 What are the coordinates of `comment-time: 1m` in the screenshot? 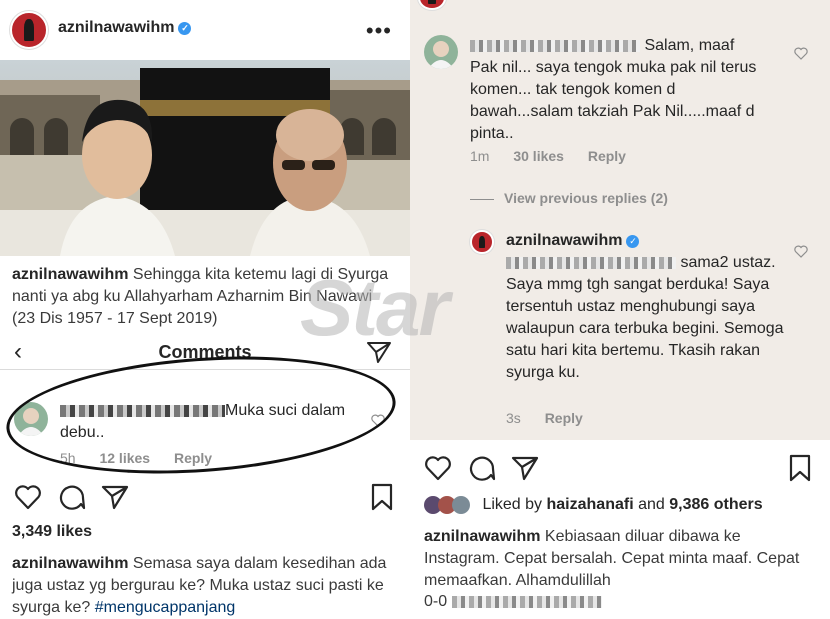 It's located at (480, 156).